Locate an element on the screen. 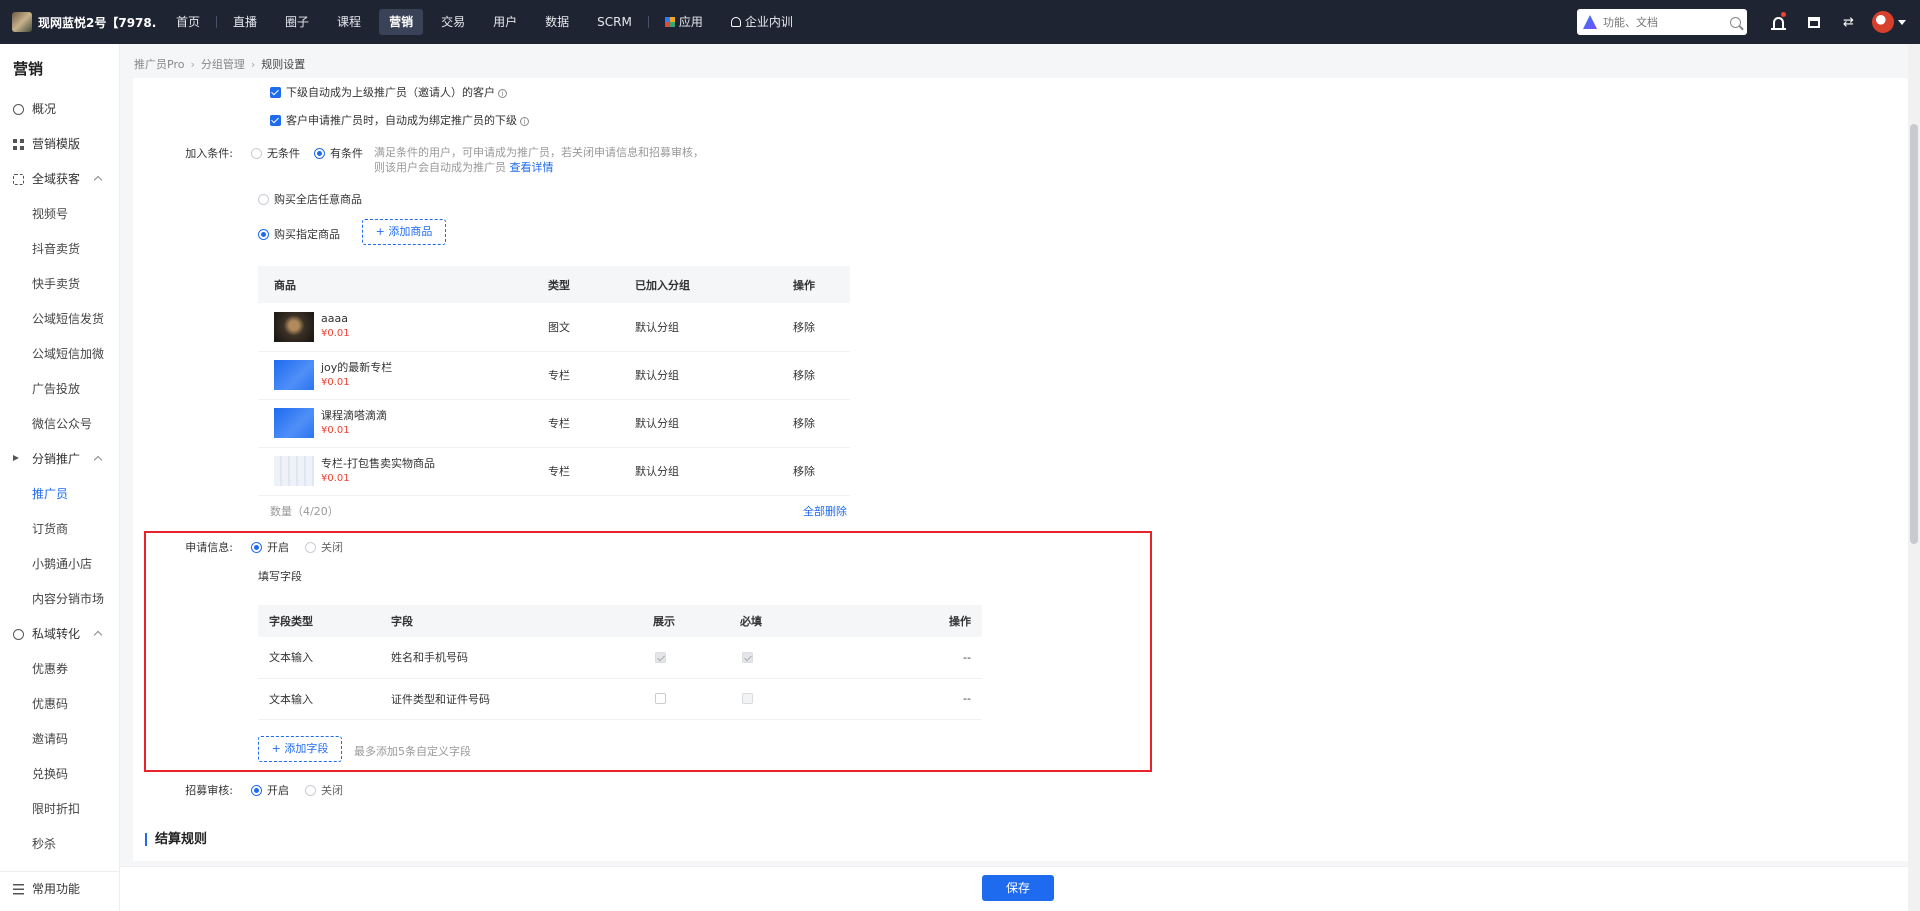 This screenshot has width=1920, height=911. sidebar-item: 内容分销市场 is located at coordinates (59, 599).